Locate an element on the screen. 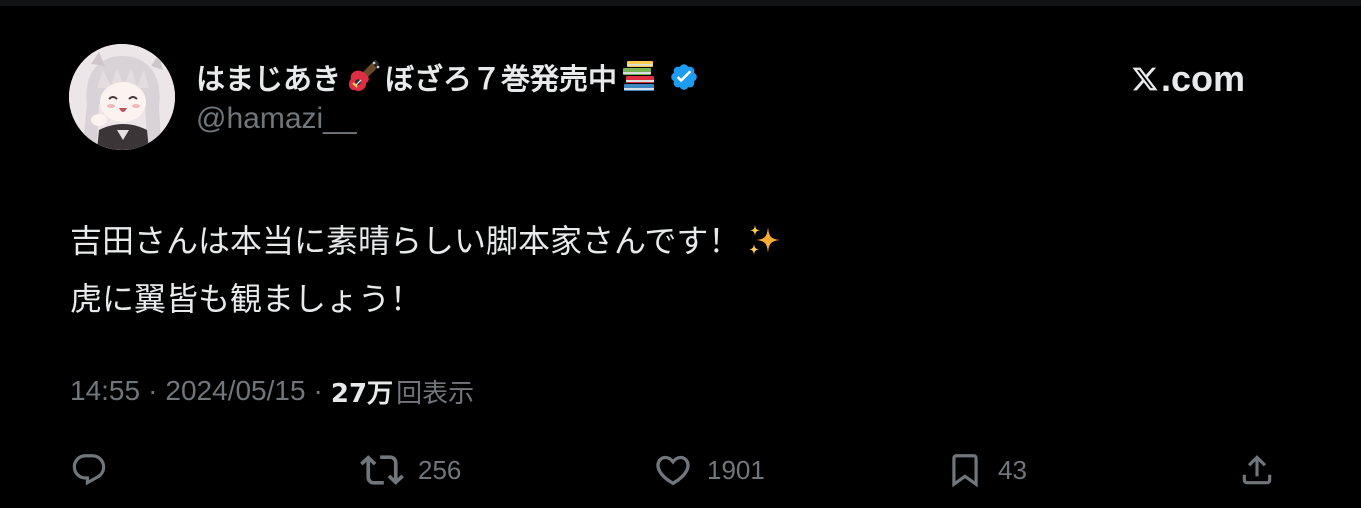  x-logo-icon is located at coordinates (1145, 79).